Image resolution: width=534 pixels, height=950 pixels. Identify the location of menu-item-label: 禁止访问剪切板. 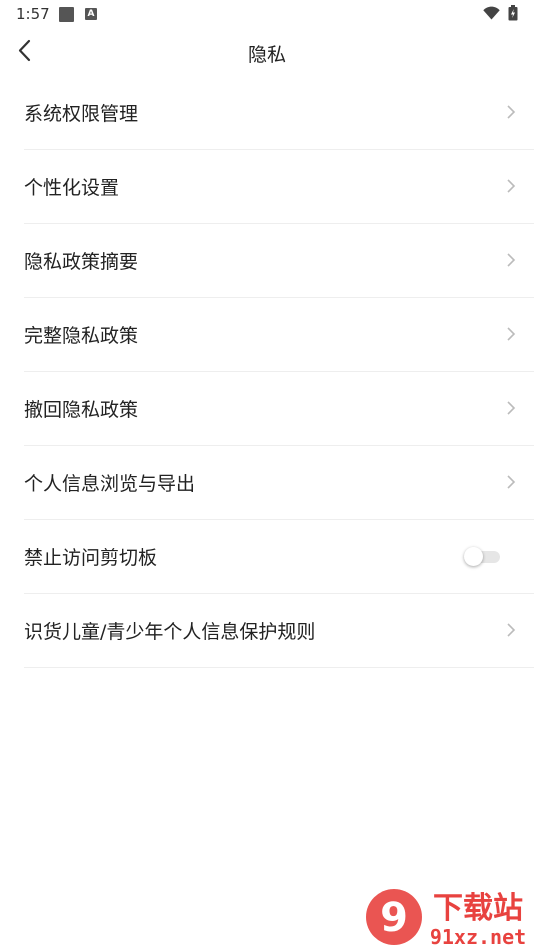
(91, 558).